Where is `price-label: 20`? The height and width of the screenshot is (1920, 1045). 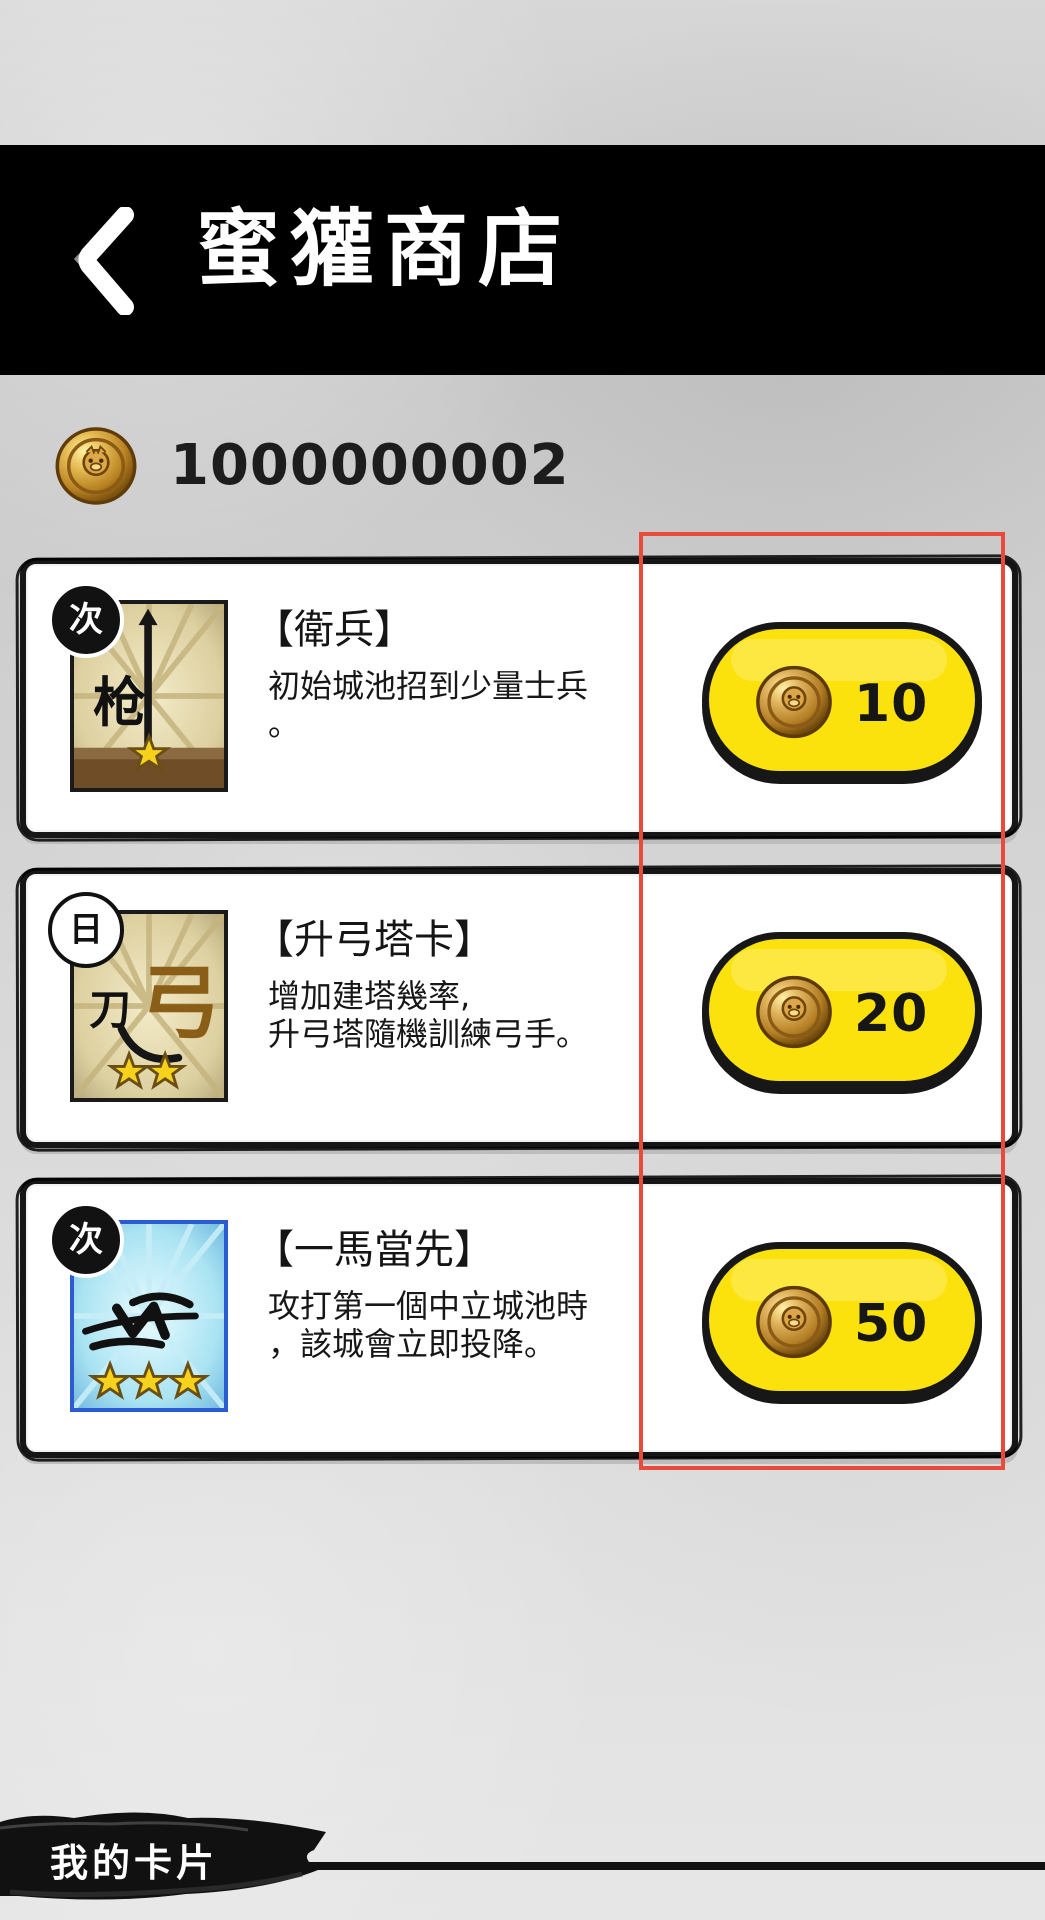
price-label: 20 is located at coordinates (891, 1014).